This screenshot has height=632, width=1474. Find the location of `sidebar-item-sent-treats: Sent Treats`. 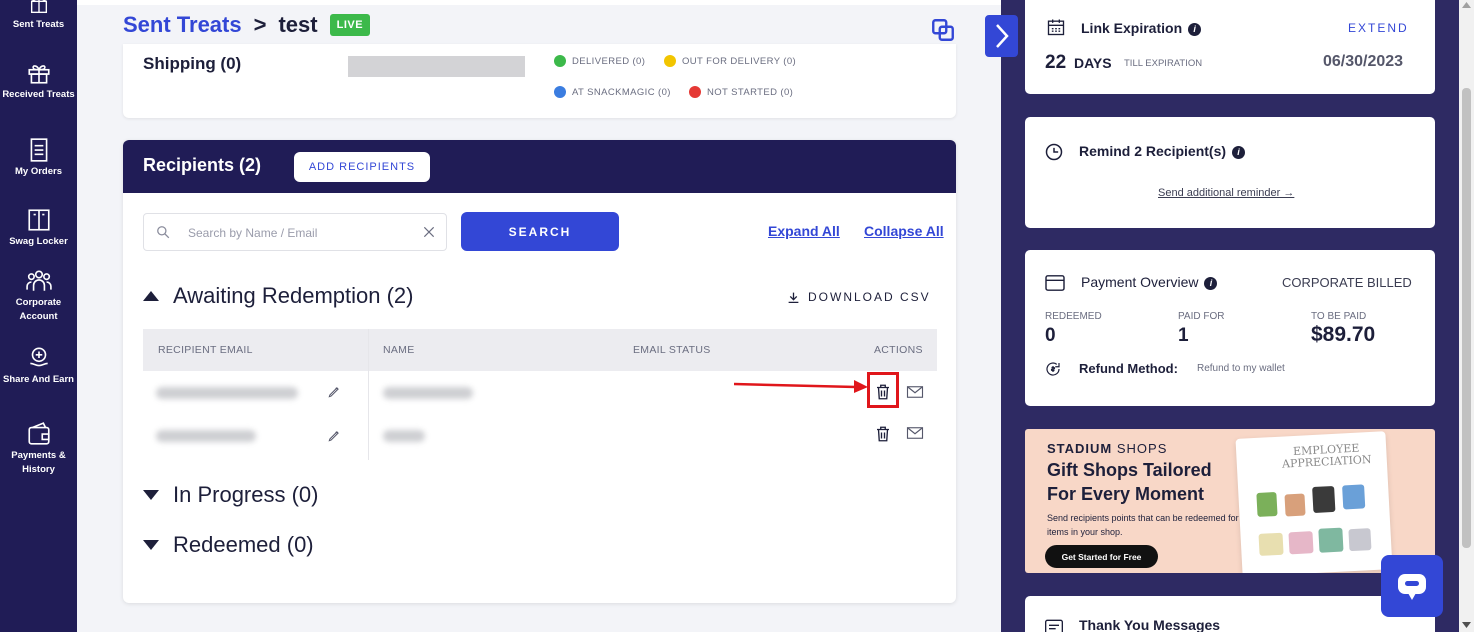

sidebar-item-sent-treats: Sent Treats is located at coordinates (38, 16).